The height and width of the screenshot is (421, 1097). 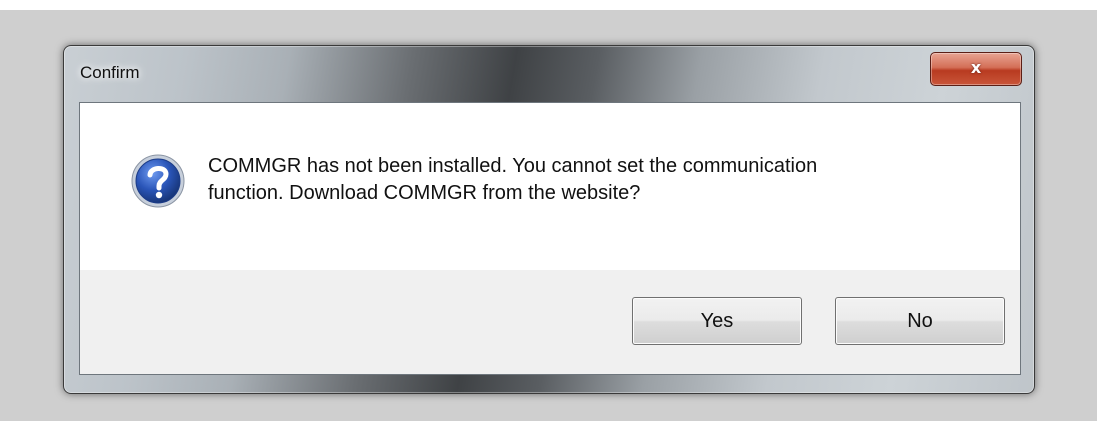 I want to click on yes-button: Yes, so click(x=717, y=321).